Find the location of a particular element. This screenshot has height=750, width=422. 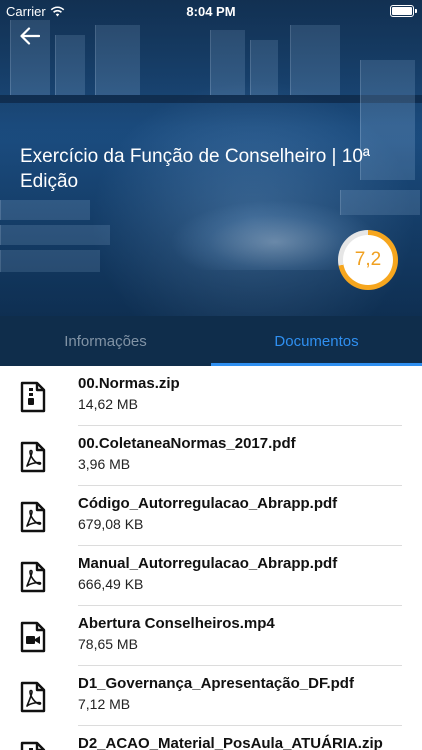

tab-informacoes: Informações is located at coordinates (105, 341).